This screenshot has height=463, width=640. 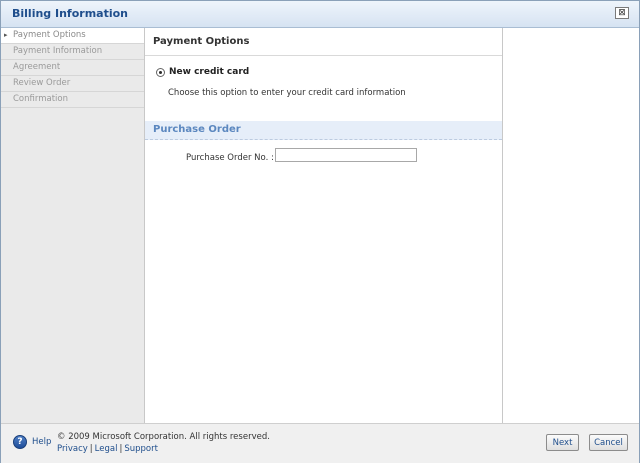 What do you see at coordinates (72, 100) in the screenshot?
I see `sidebar-item-confirmation: Confirmation` at bounding box center [72, 100].